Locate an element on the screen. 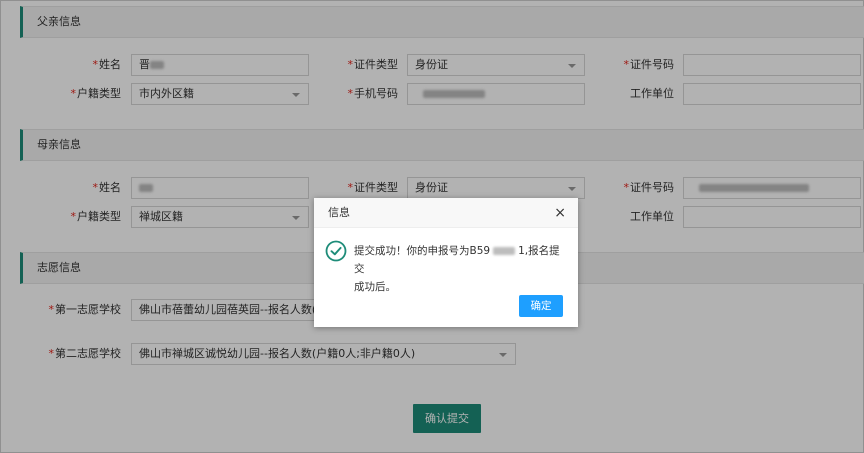  dialog-message-part1: 提交成功！你的申报号为B59 is located at coordinates (422, 251).